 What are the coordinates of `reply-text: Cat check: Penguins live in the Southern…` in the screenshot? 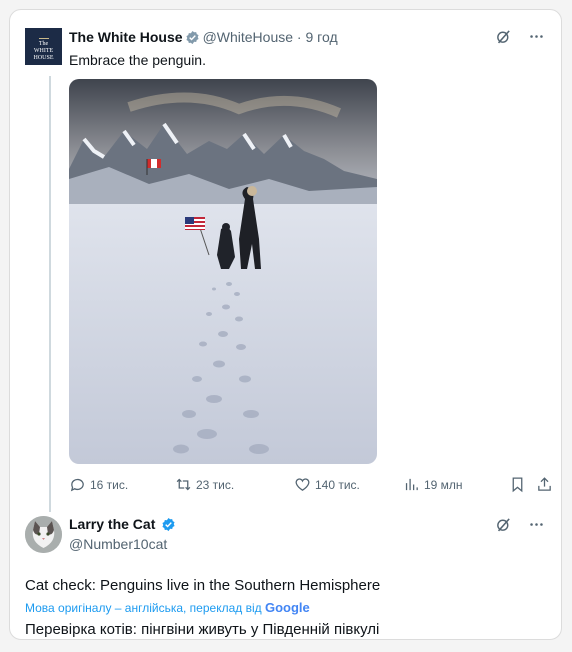 It's located at (203, 585).